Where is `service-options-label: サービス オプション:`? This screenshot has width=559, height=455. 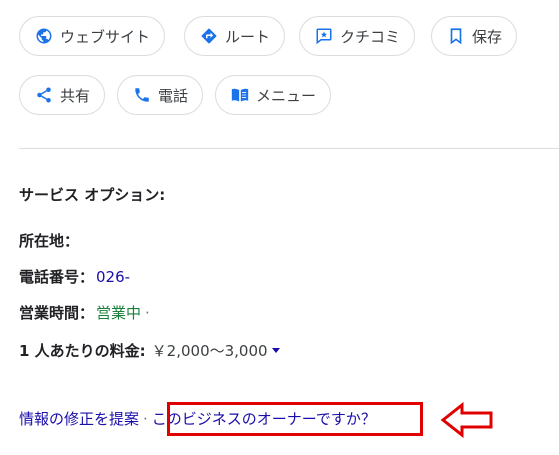 service-options-label: サービス オプション: is located at coordinates (92, 195).